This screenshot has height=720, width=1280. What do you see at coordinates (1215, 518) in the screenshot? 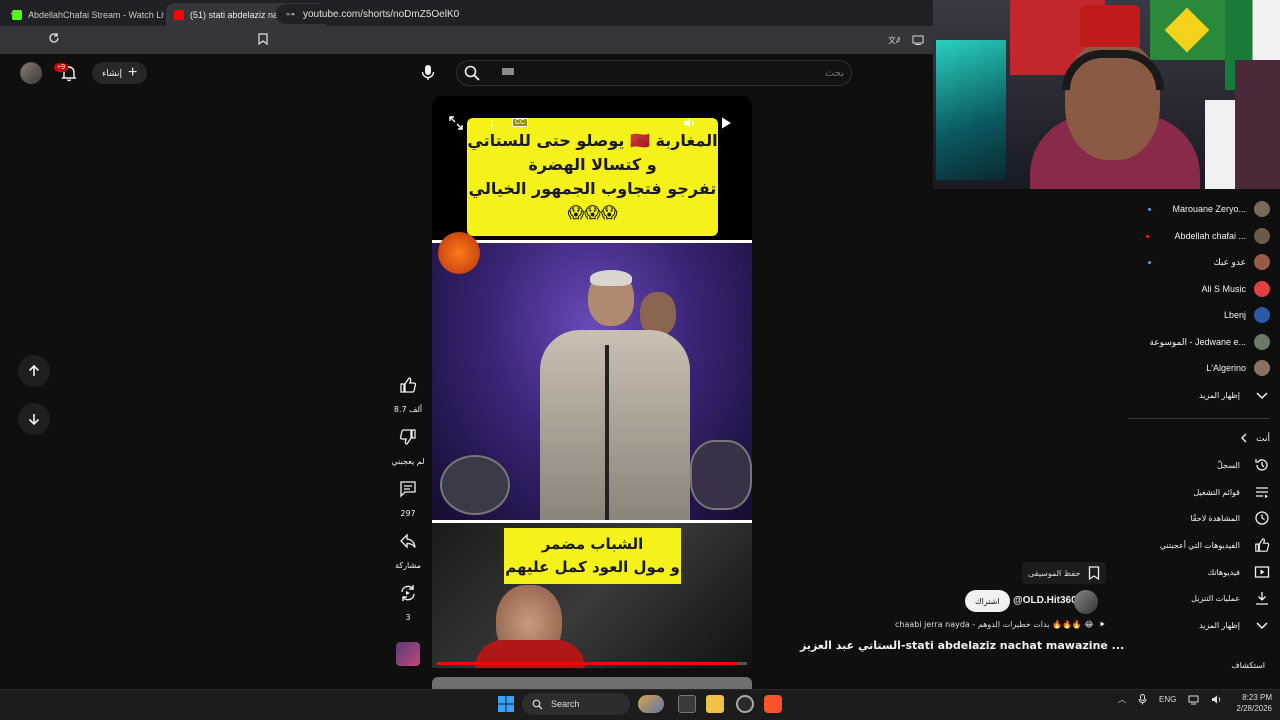
I see `sidebar-item-label: المشاهدة لاحقًا` at bounding box center [1215, 518].